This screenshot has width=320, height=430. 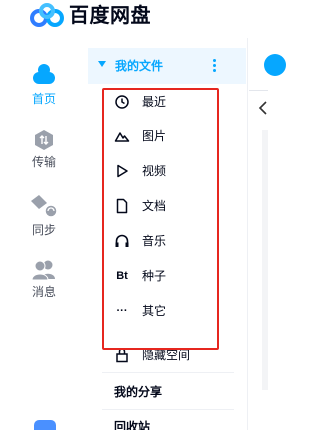 I want to click on category-documents: 文档, so click(x=172, y=206).